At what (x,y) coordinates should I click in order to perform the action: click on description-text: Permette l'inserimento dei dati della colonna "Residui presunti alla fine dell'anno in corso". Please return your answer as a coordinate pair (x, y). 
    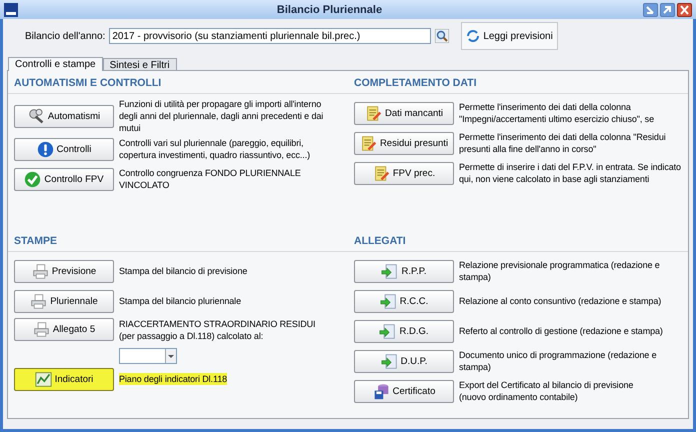
    Looking at the image, I should click on (563, 143).